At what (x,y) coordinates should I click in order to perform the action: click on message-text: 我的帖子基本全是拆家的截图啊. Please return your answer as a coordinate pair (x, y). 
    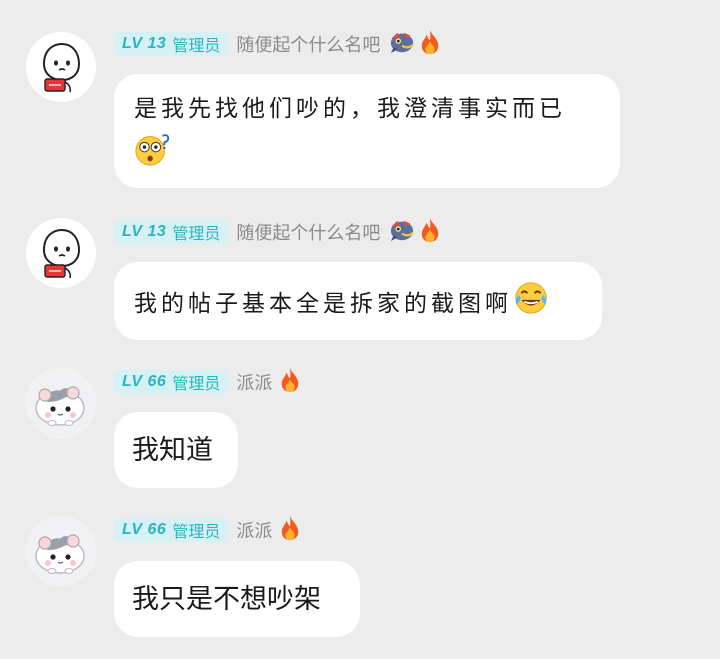
    Looking at the image, I should click on (323, 304).